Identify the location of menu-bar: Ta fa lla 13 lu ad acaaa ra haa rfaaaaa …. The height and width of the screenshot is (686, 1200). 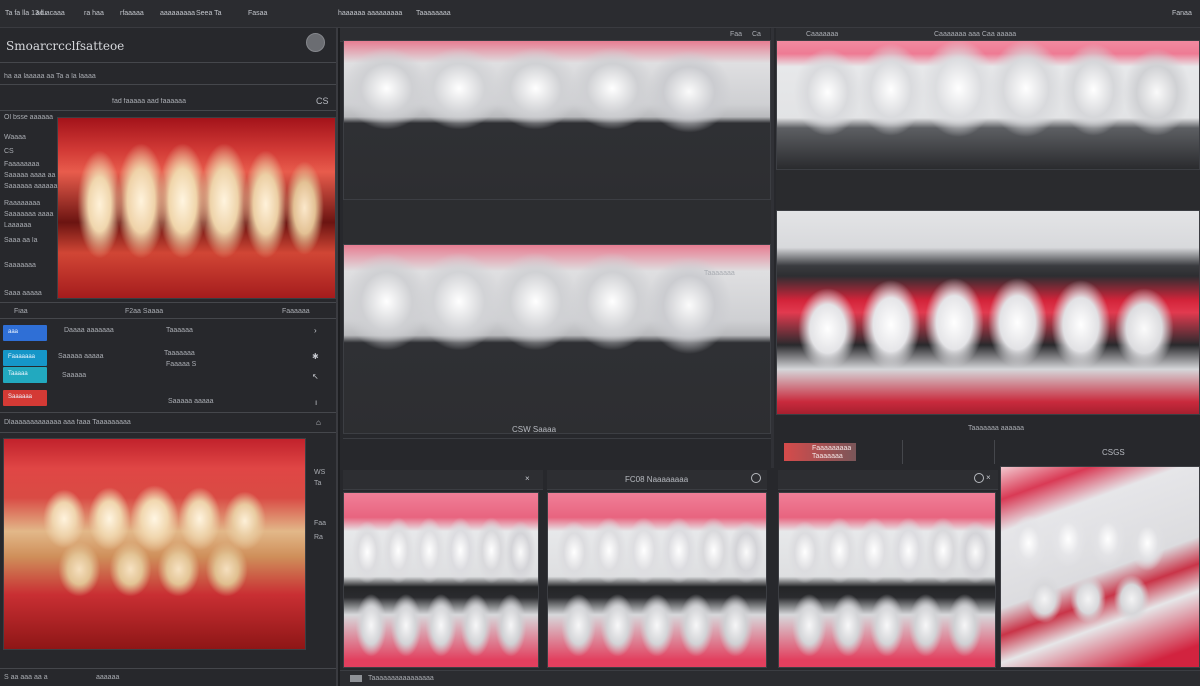
(600, 14).